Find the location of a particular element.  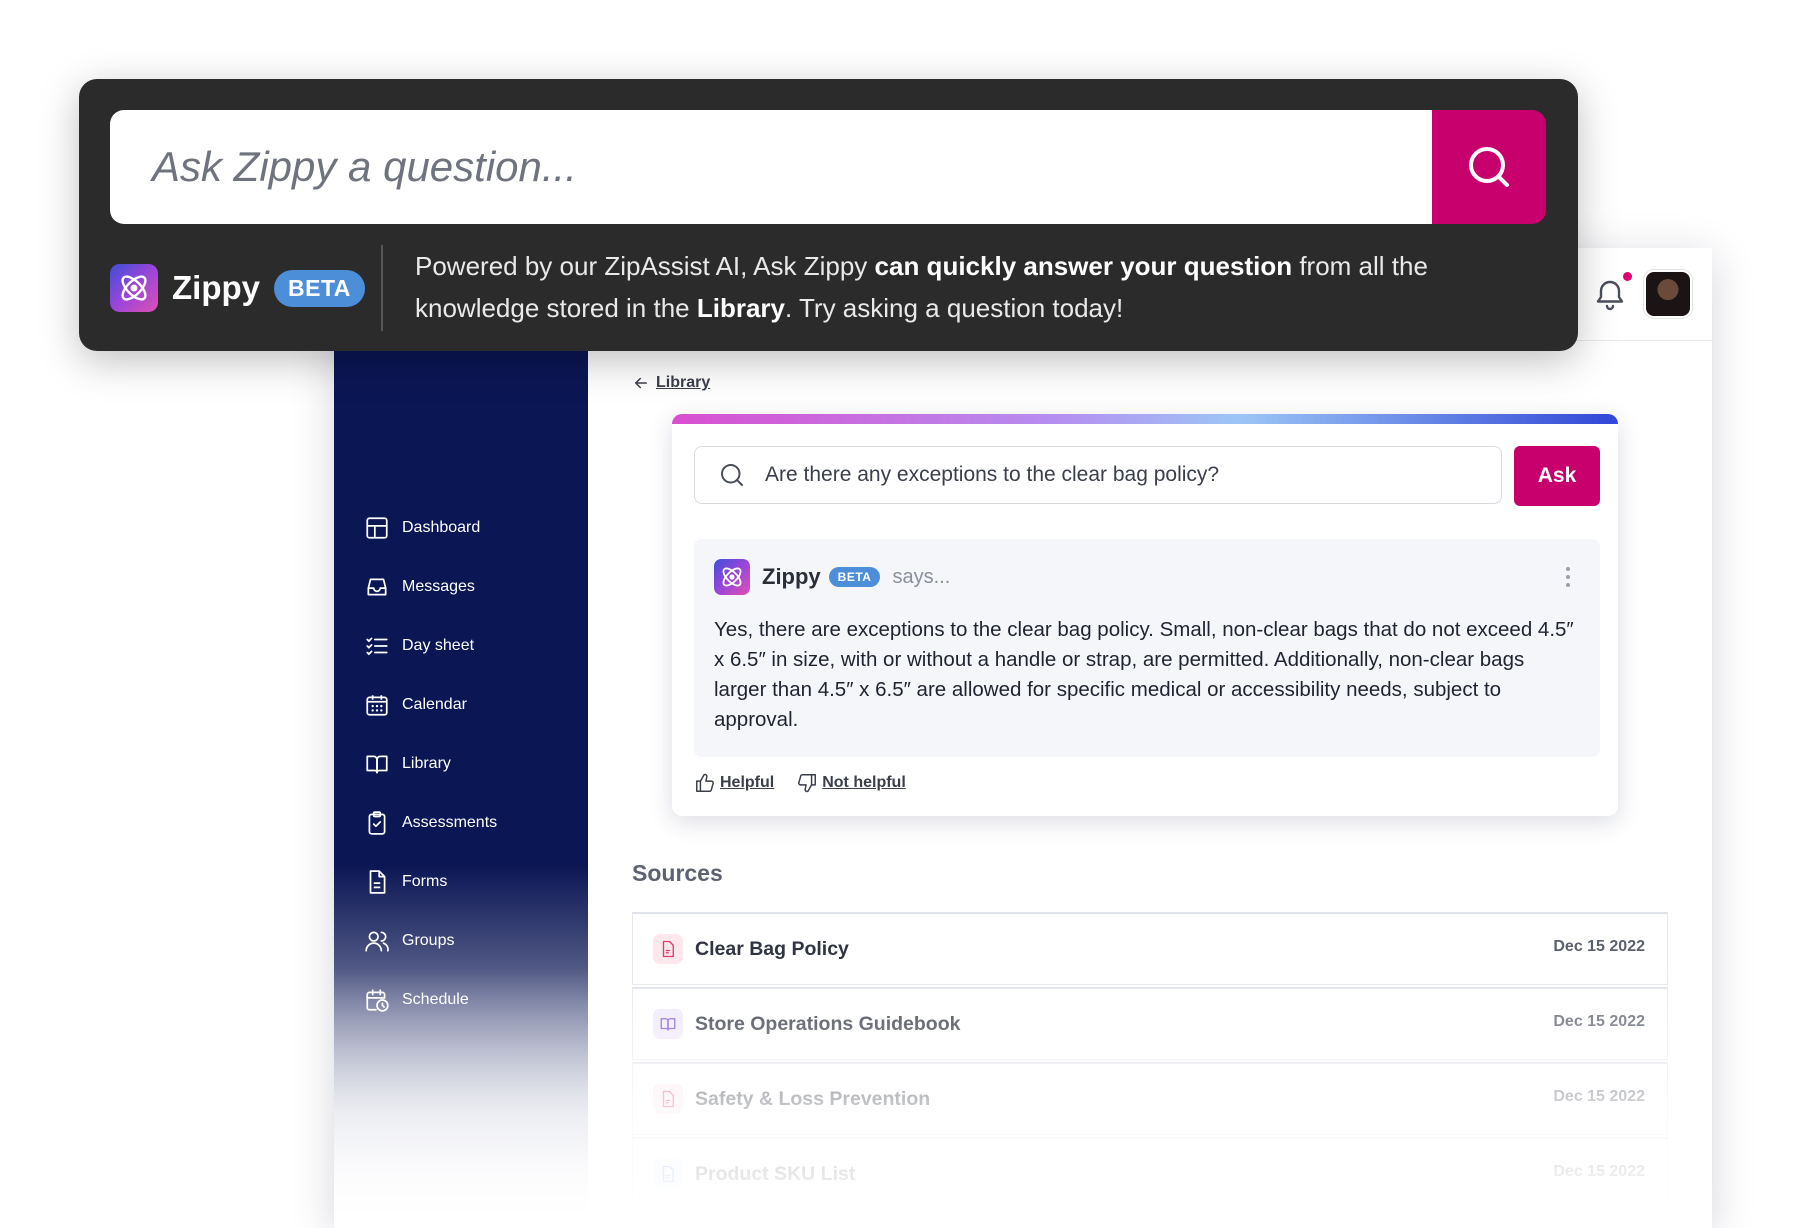

inbox-icon is located at coordinates (377, 586).